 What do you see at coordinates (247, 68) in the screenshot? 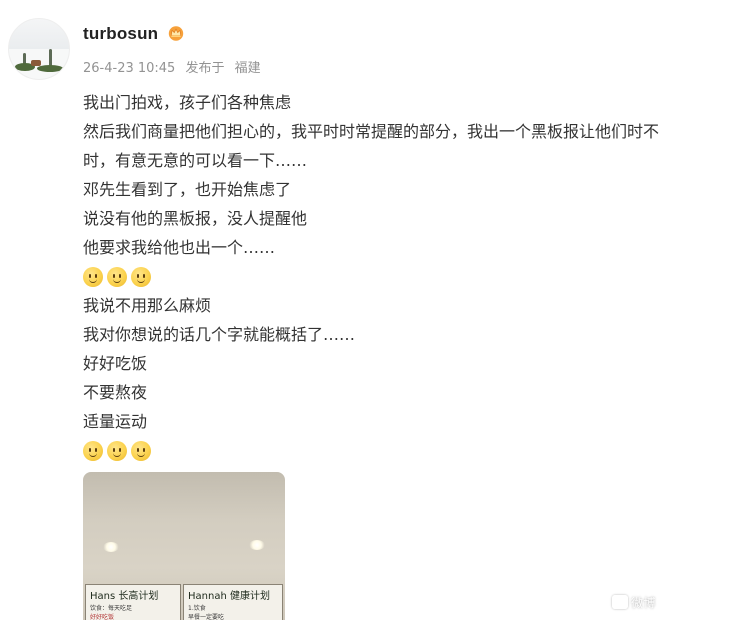
I see `post-location: 福建` at bounding box center [247, 68].